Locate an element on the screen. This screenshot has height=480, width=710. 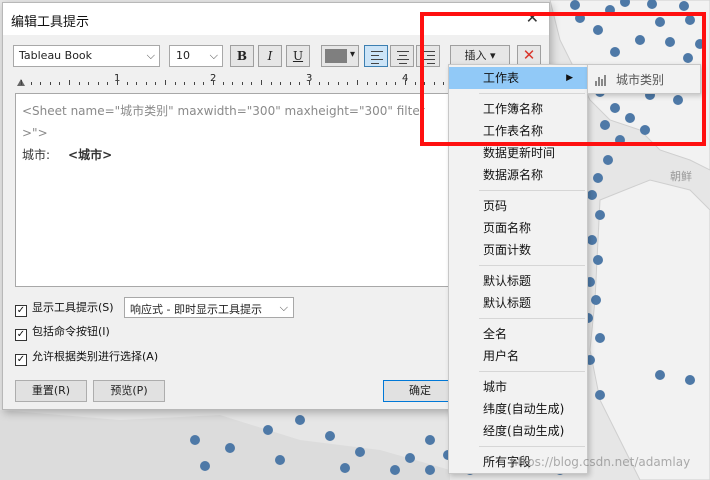
italic-button: I is located at coordinates (270, 56).